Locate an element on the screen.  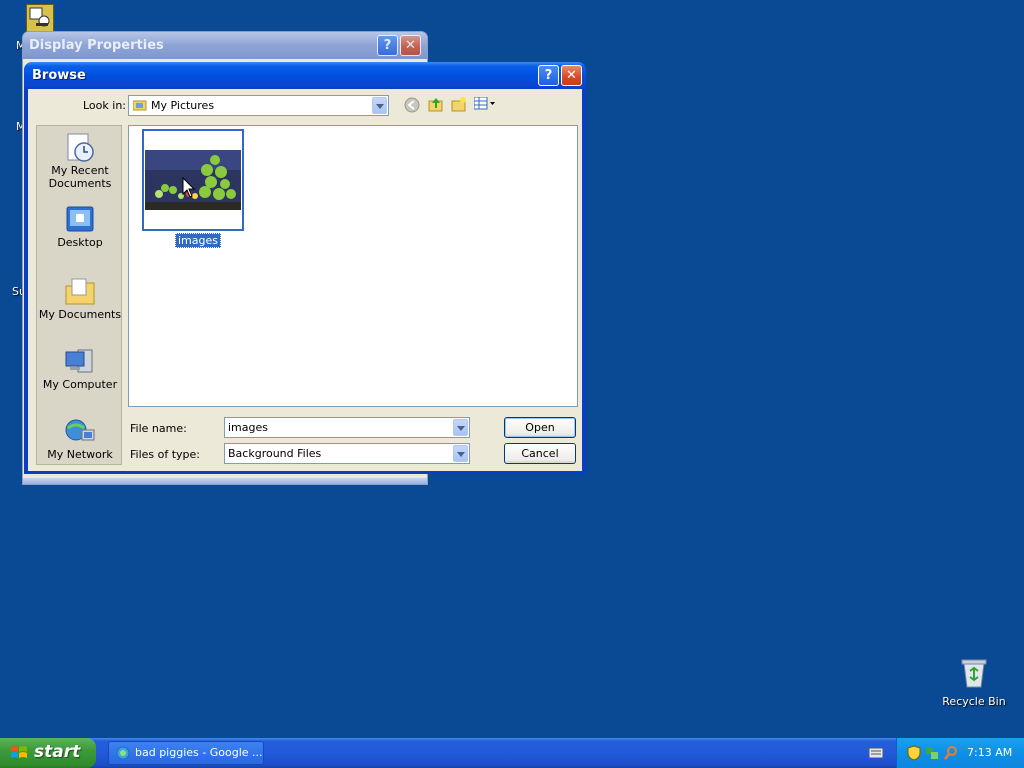
place-my-documents: My Documents is located at coordinates (80, 298).